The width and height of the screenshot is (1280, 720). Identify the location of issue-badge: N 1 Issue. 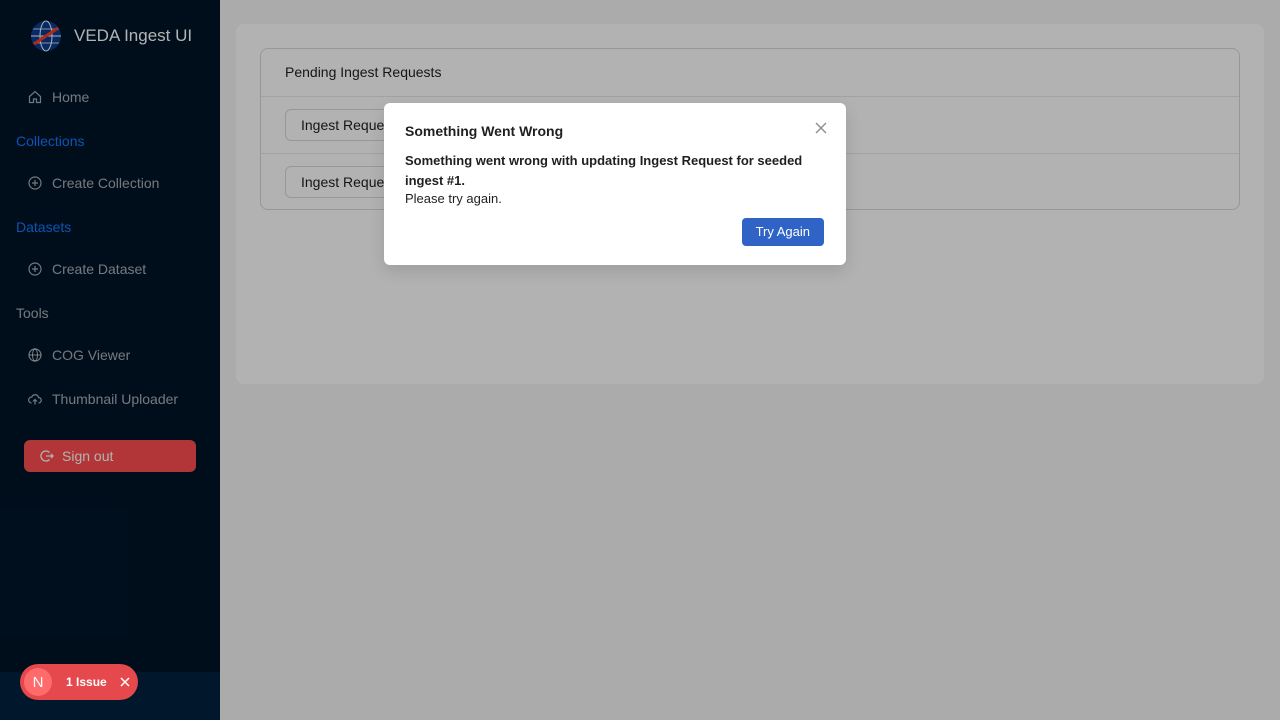
(79, 682).